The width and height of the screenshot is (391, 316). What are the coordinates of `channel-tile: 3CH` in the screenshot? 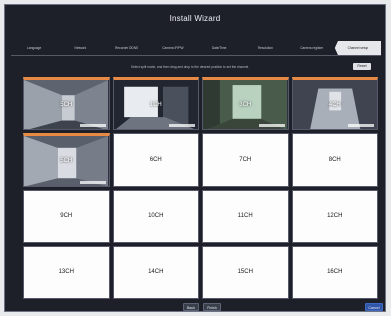 It's located at (245, 104).